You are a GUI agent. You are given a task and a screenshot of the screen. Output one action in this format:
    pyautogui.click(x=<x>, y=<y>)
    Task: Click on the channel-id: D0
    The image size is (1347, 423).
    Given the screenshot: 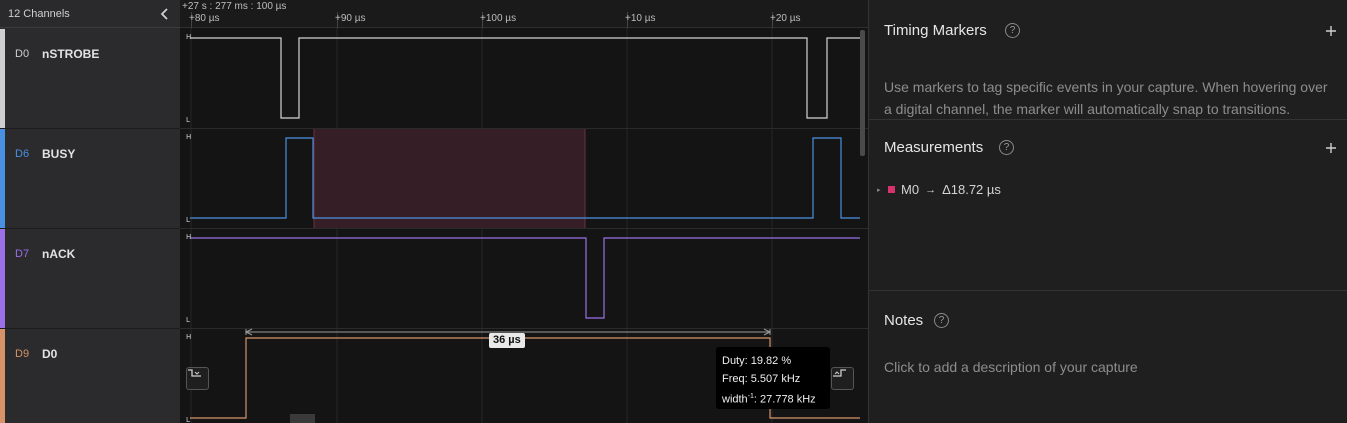 What is the action you would take?
    pyautogui.click(x=22, y=54)
    